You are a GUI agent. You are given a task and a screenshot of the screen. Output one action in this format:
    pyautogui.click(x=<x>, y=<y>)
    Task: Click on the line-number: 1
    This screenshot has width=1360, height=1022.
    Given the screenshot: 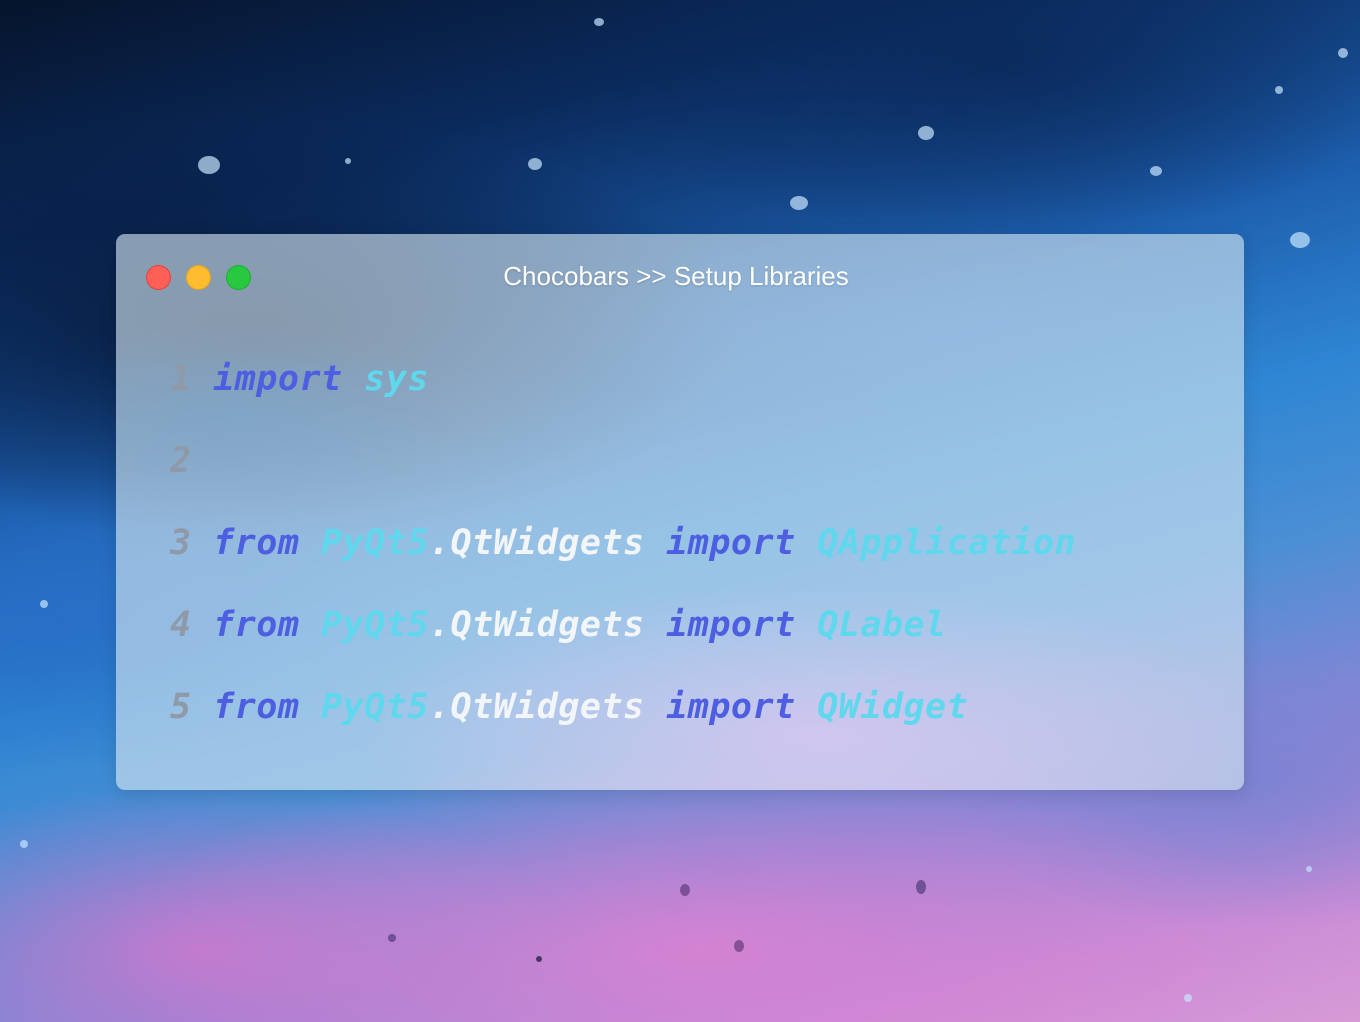 What is the action you would take?
    pyautogui.click(x=181, y=379)
    